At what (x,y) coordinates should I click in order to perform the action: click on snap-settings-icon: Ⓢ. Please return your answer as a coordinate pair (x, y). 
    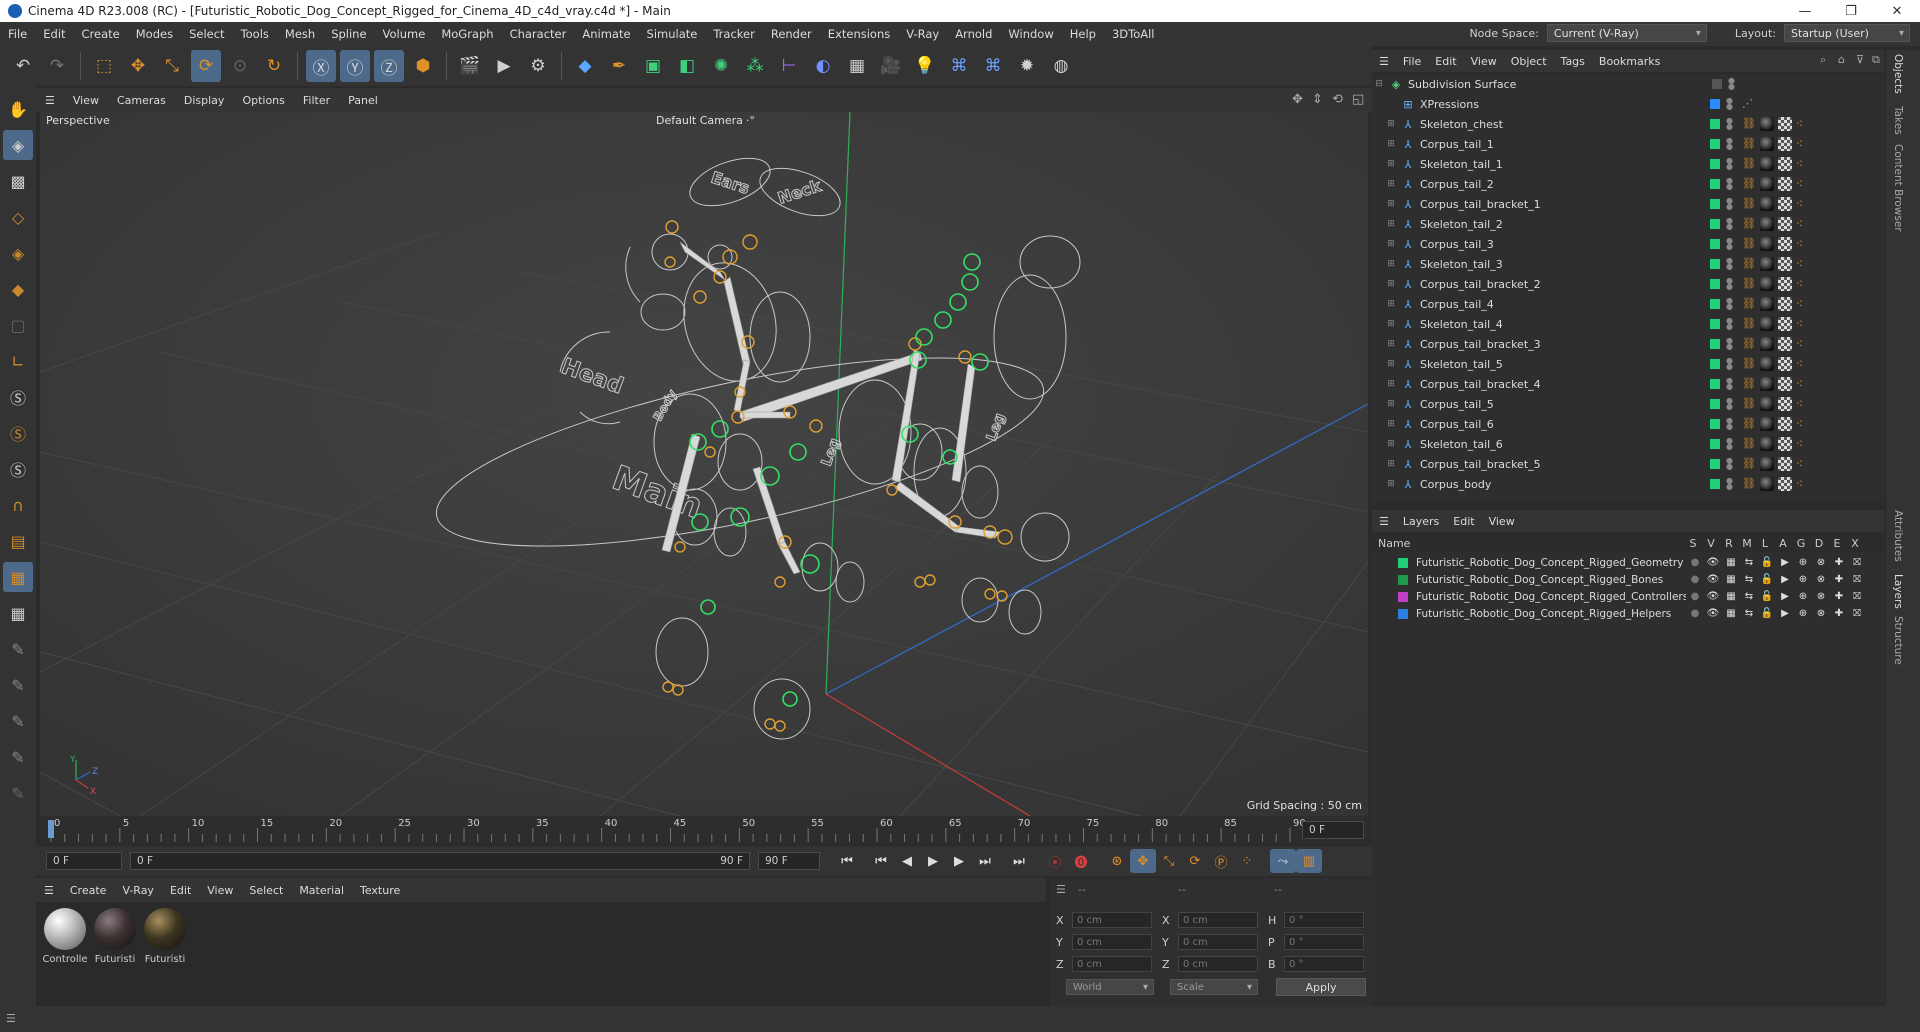
    Looking at the image, I should click on (18, 433).